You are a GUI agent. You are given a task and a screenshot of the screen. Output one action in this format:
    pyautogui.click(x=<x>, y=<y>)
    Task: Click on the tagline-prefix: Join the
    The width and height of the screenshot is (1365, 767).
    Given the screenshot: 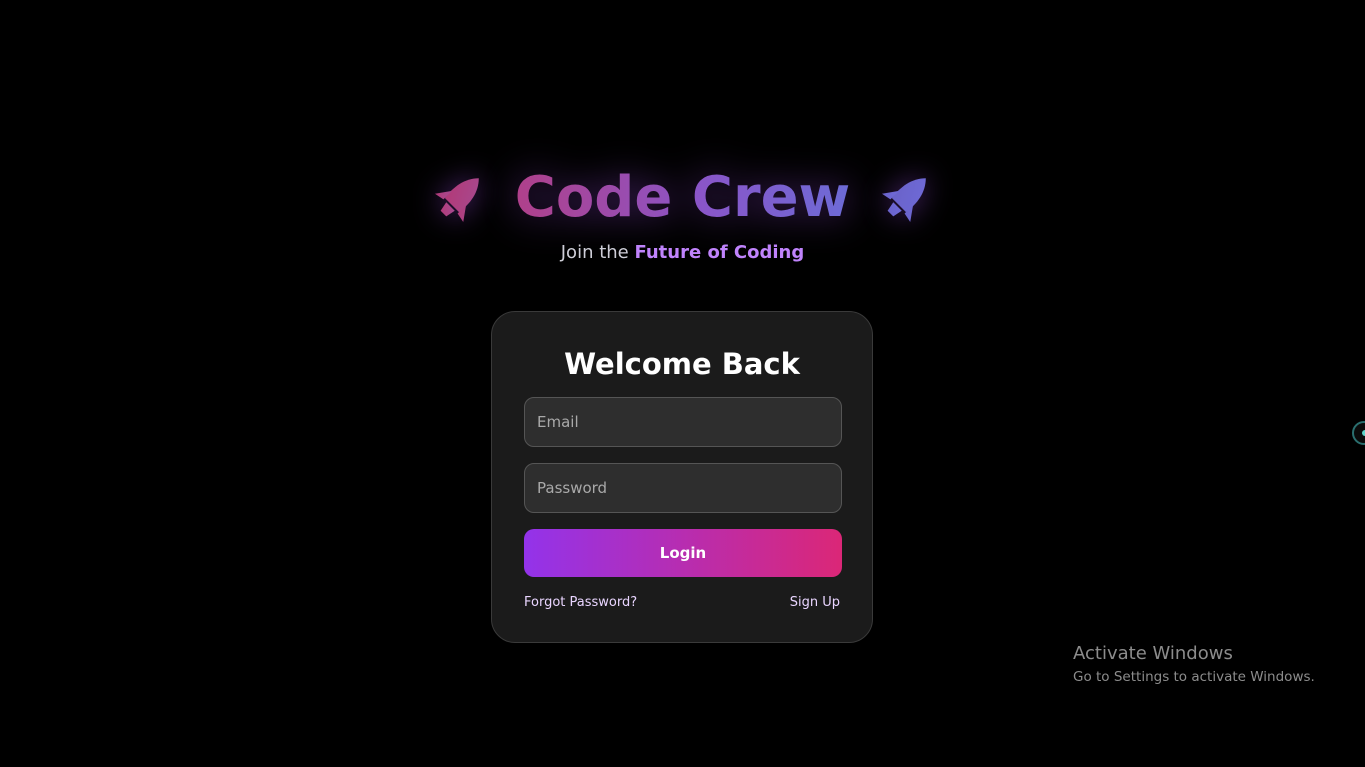 What is the action you would take?
    pyautogui.click(x=597, y=252)
    